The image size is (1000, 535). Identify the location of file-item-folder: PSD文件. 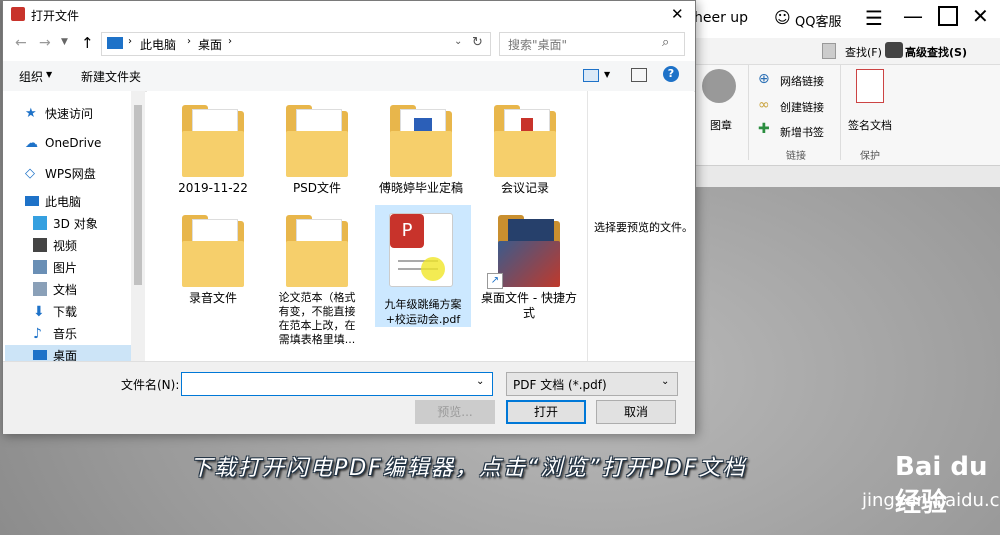
(317, 150).